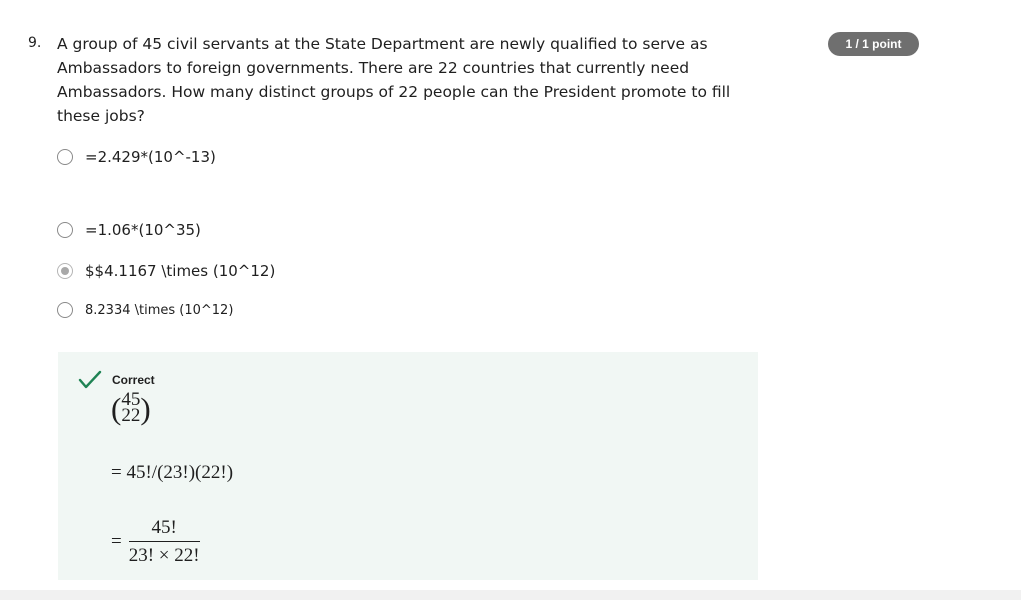 The image size is (1021, 600). Describe the element at coordinates (133, 380) in the screenshot. I see `feedback-status: Correct` at that location.